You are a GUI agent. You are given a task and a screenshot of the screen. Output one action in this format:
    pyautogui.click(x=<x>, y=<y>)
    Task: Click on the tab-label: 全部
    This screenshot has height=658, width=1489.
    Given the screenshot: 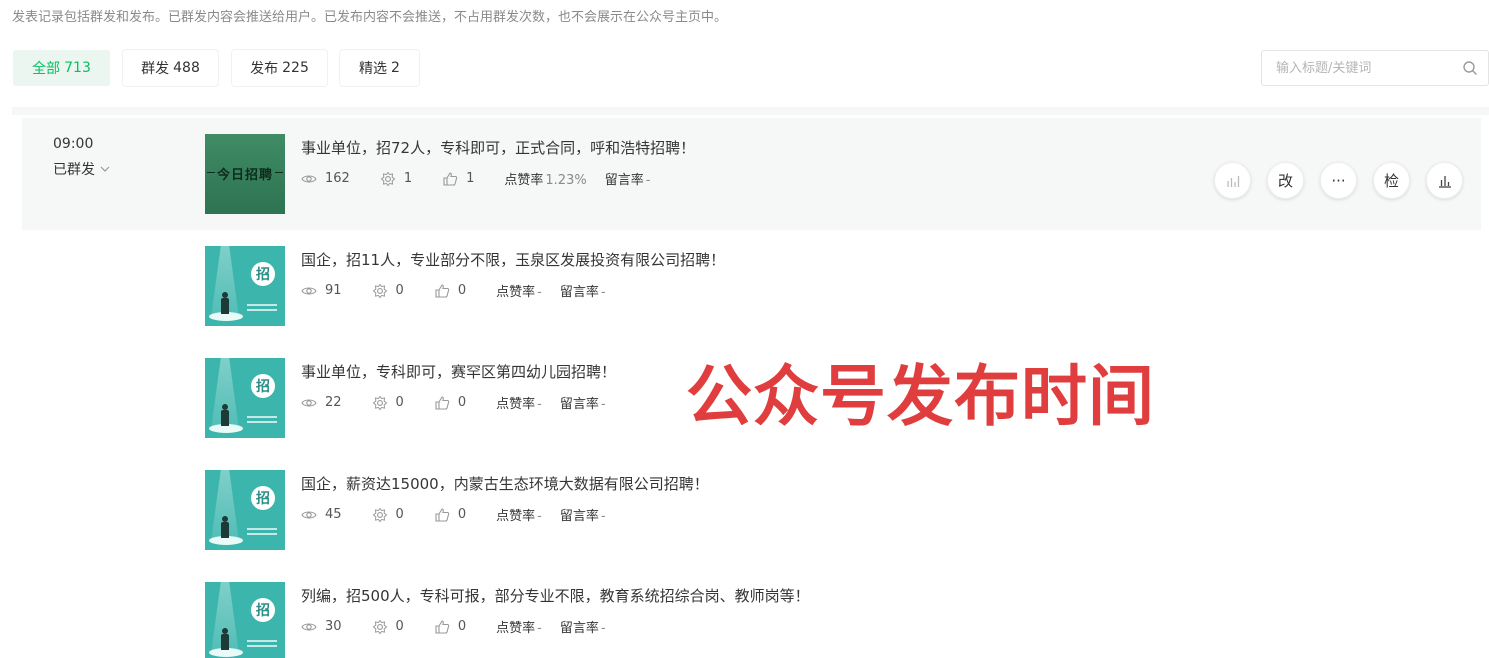 What is the action you would take?
    pyautogui.click(x=46, y=69)
    